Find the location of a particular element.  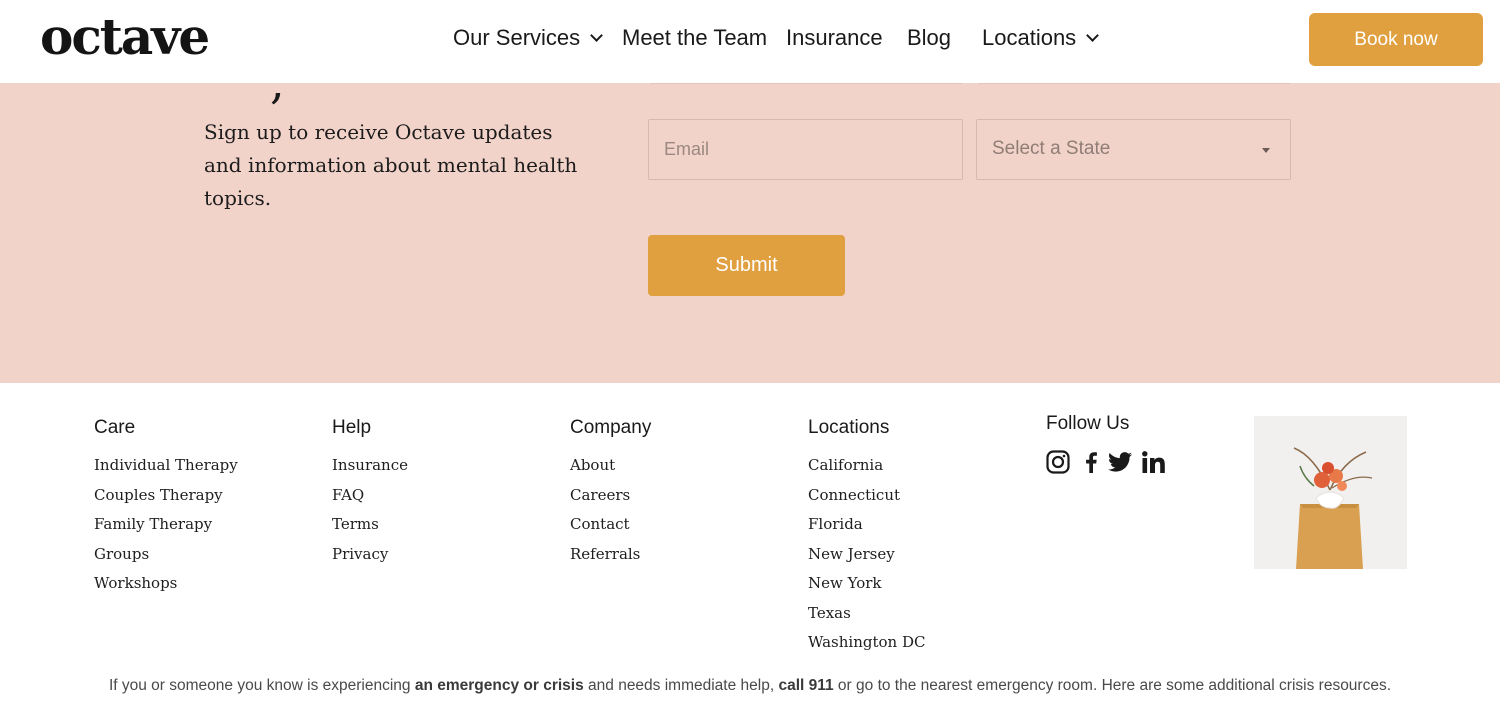

footer-column-company: Company About Careers Contact Referrals is located at coordinates (610, 495).